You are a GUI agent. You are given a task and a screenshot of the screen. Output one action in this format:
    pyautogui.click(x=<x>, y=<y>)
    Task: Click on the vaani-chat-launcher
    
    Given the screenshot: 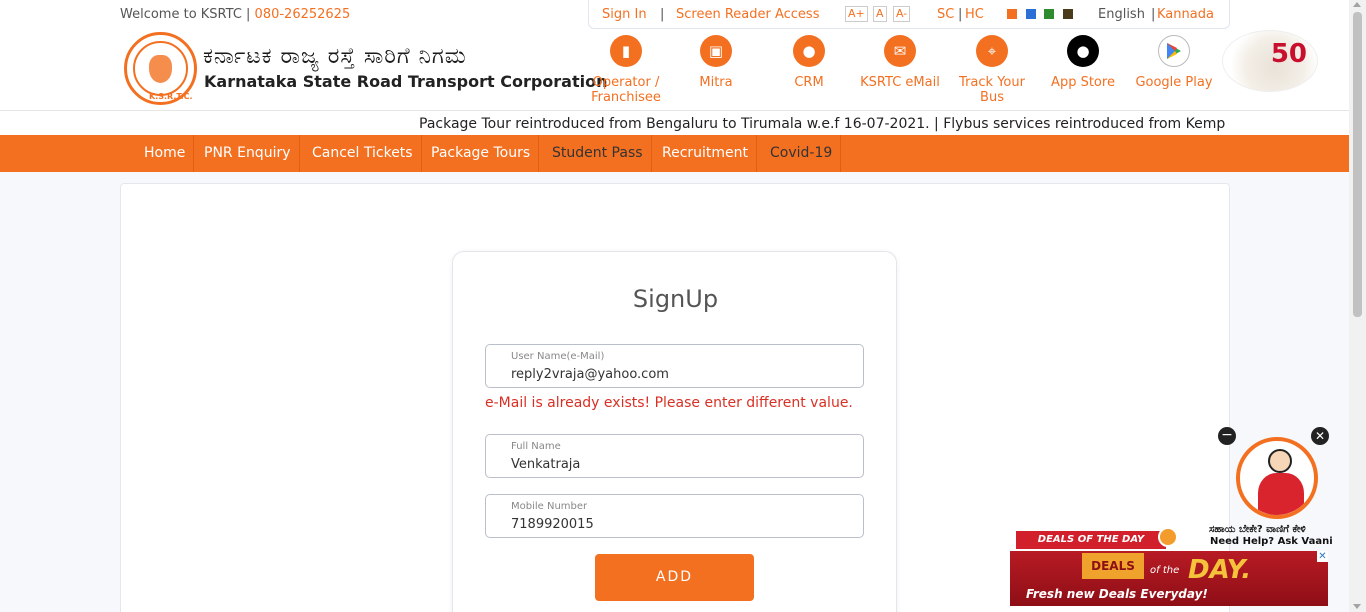 What is the action you would take?
    pyautogui.click(x=1277, y=478)
    